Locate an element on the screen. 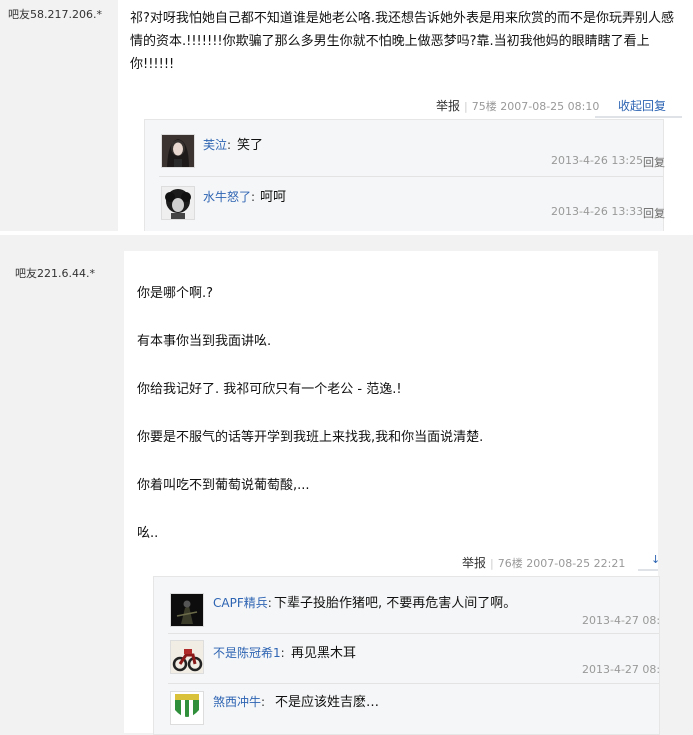  post-author: 吧友58.217.206.* is located at coordinates (55, 14).